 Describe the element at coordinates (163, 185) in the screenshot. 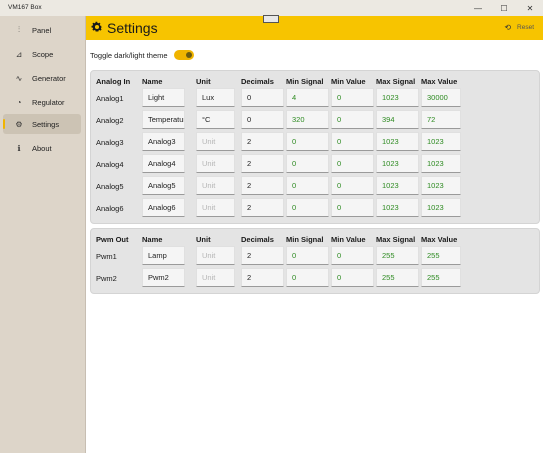

I see `name-input: Analog5` at that location.